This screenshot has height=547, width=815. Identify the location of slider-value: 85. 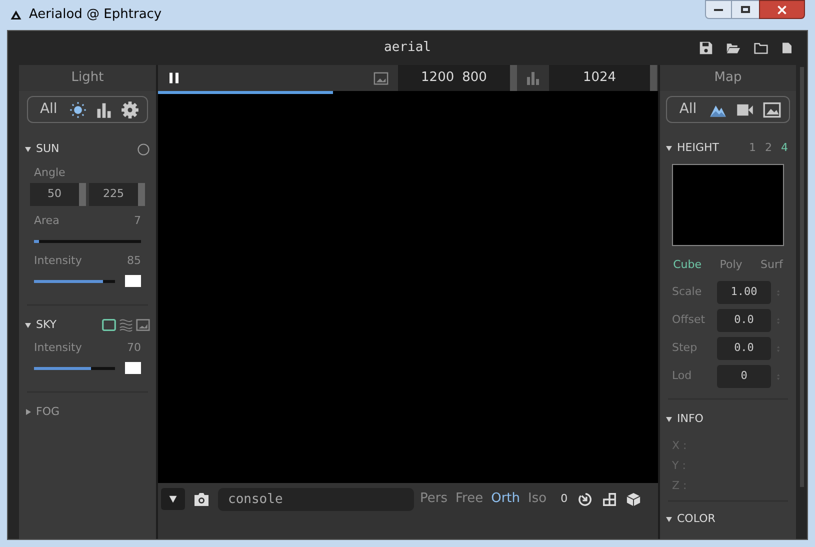
(134, 260).